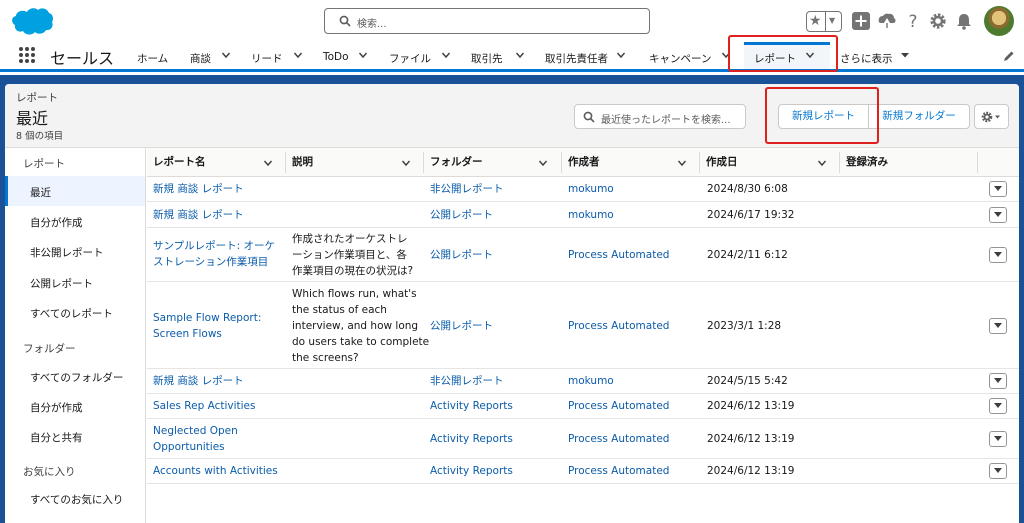  Describe the element at coordinates (195, 431) in the screenshot. I see `report-name-line: Neglected Open` at that location.